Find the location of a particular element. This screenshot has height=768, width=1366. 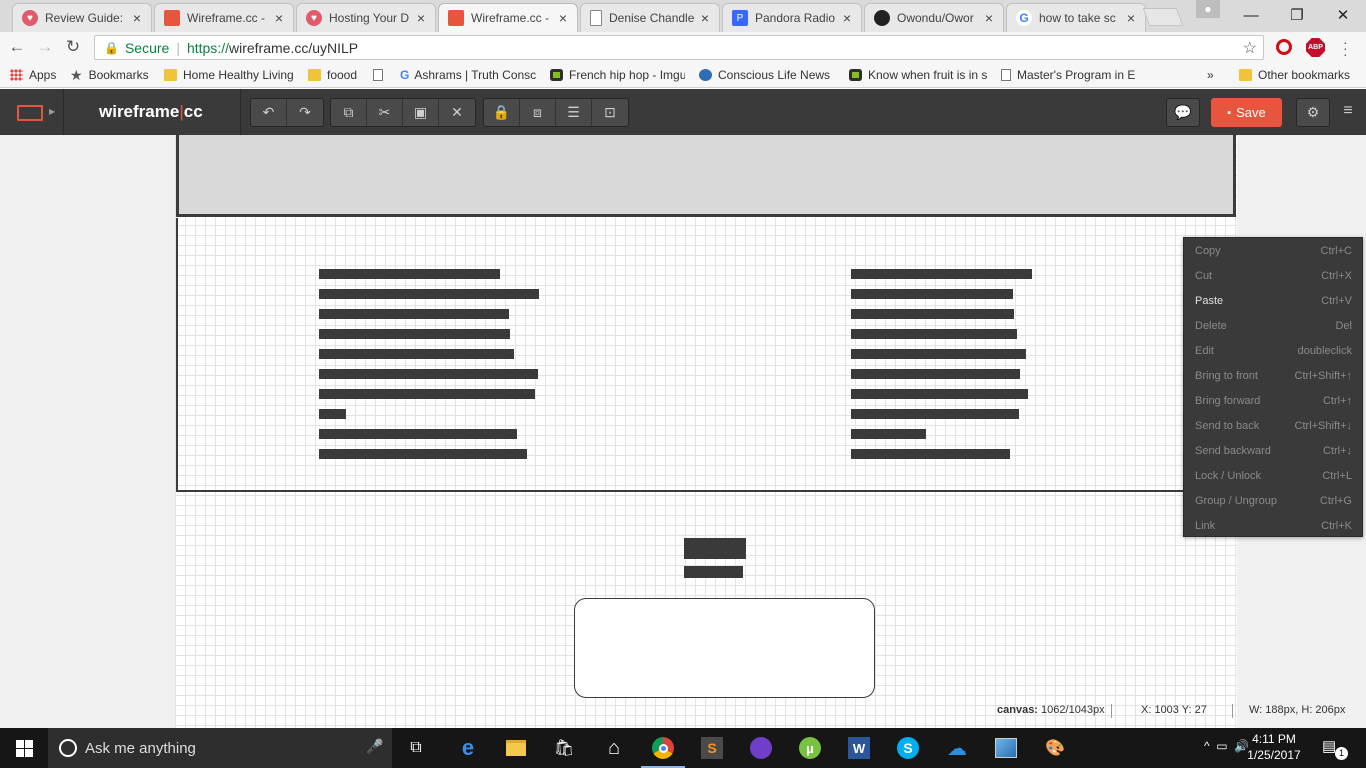

clock: 4:11 PM 1/25/2017 is located at coordinates (1274, 747).